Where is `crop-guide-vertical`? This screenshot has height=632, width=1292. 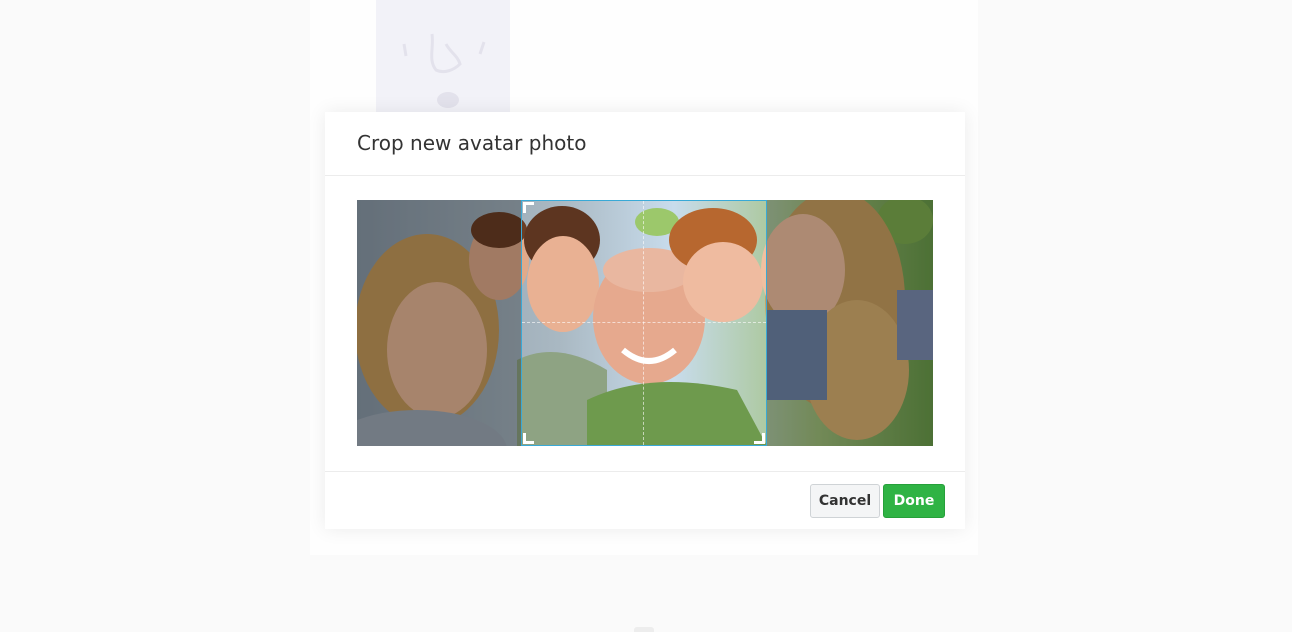 crop-guide-vertical is located at coordinates (643, 323).